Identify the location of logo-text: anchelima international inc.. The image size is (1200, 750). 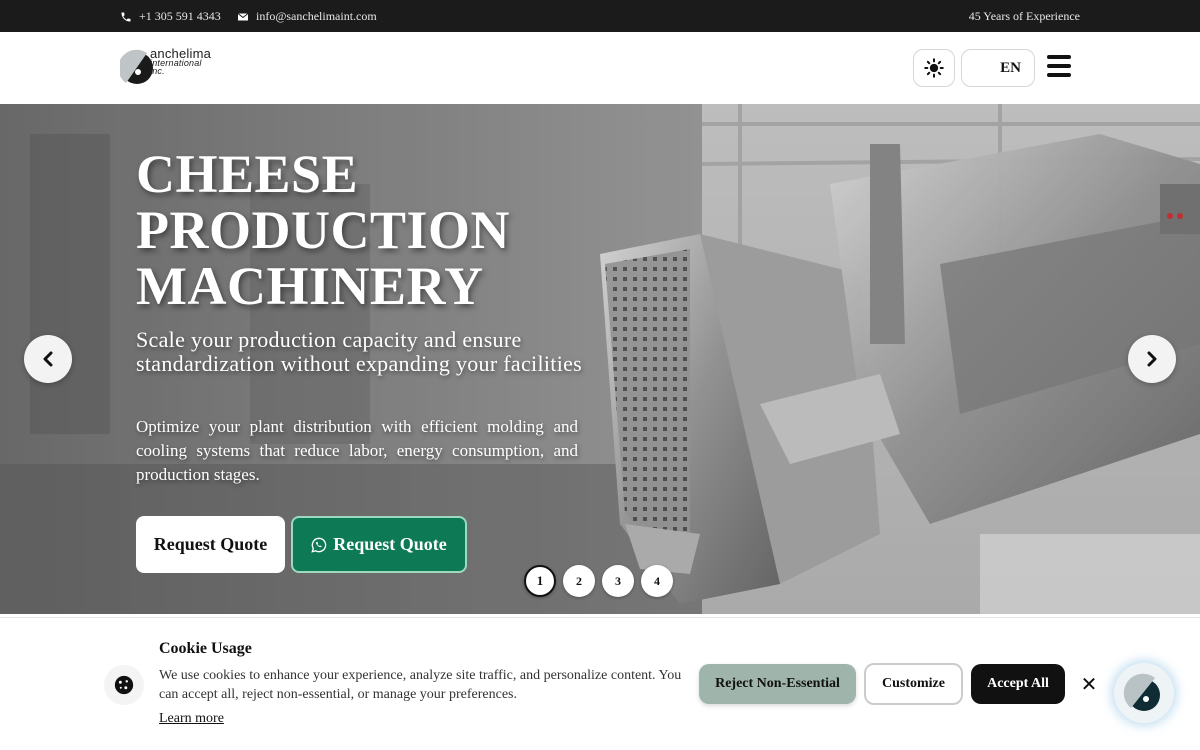
(181, 61).